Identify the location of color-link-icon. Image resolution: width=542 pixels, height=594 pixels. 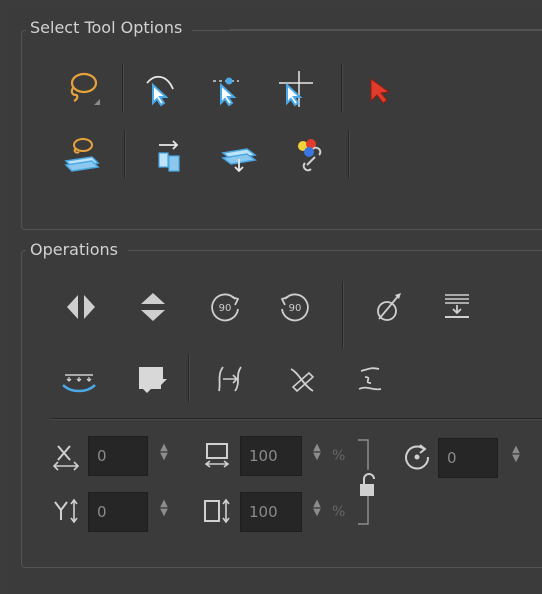
(310, 155).